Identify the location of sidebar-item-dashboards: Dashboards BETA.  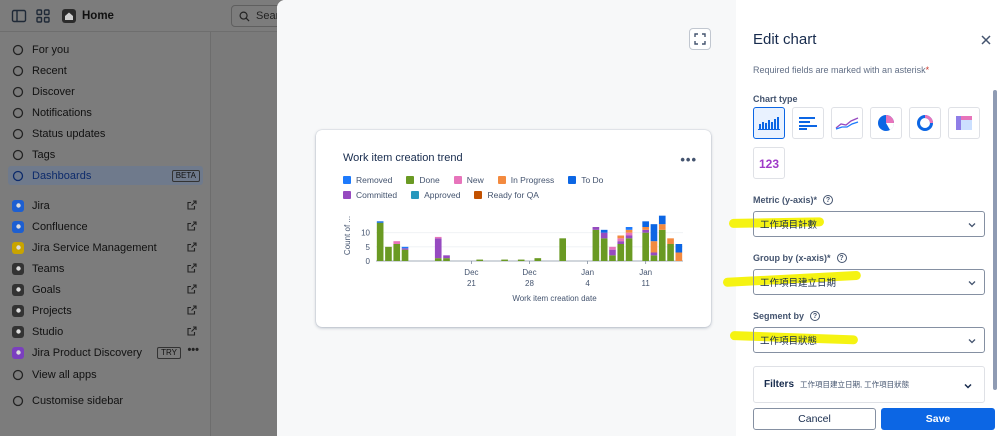
(105, 175).